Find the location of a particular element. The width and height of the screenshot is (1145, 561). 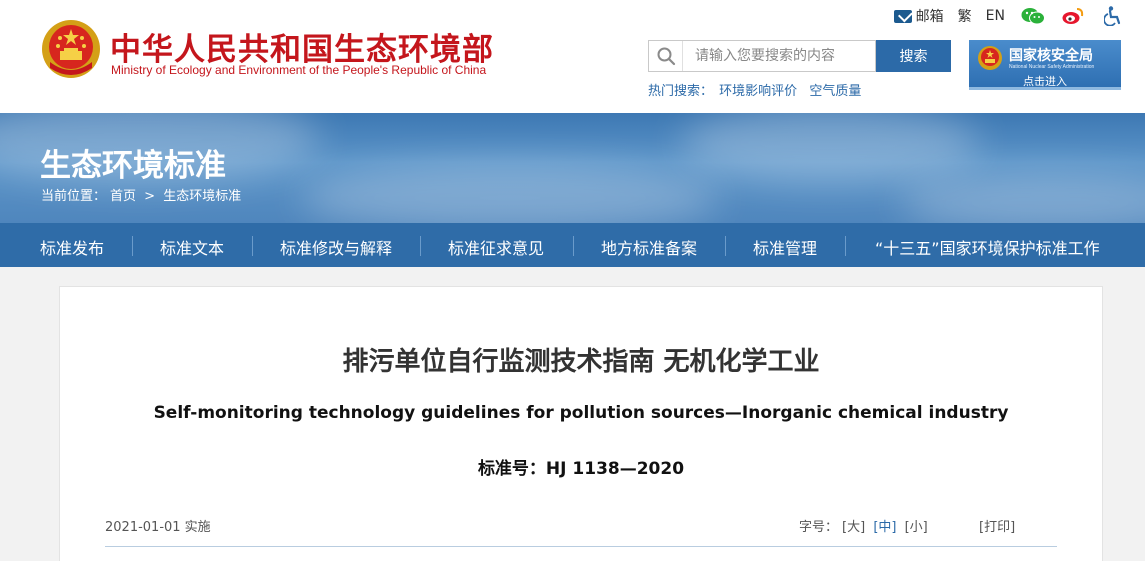

nav-item-standard-revision: 标准修改与解释 is located at coordinates (336, 247).